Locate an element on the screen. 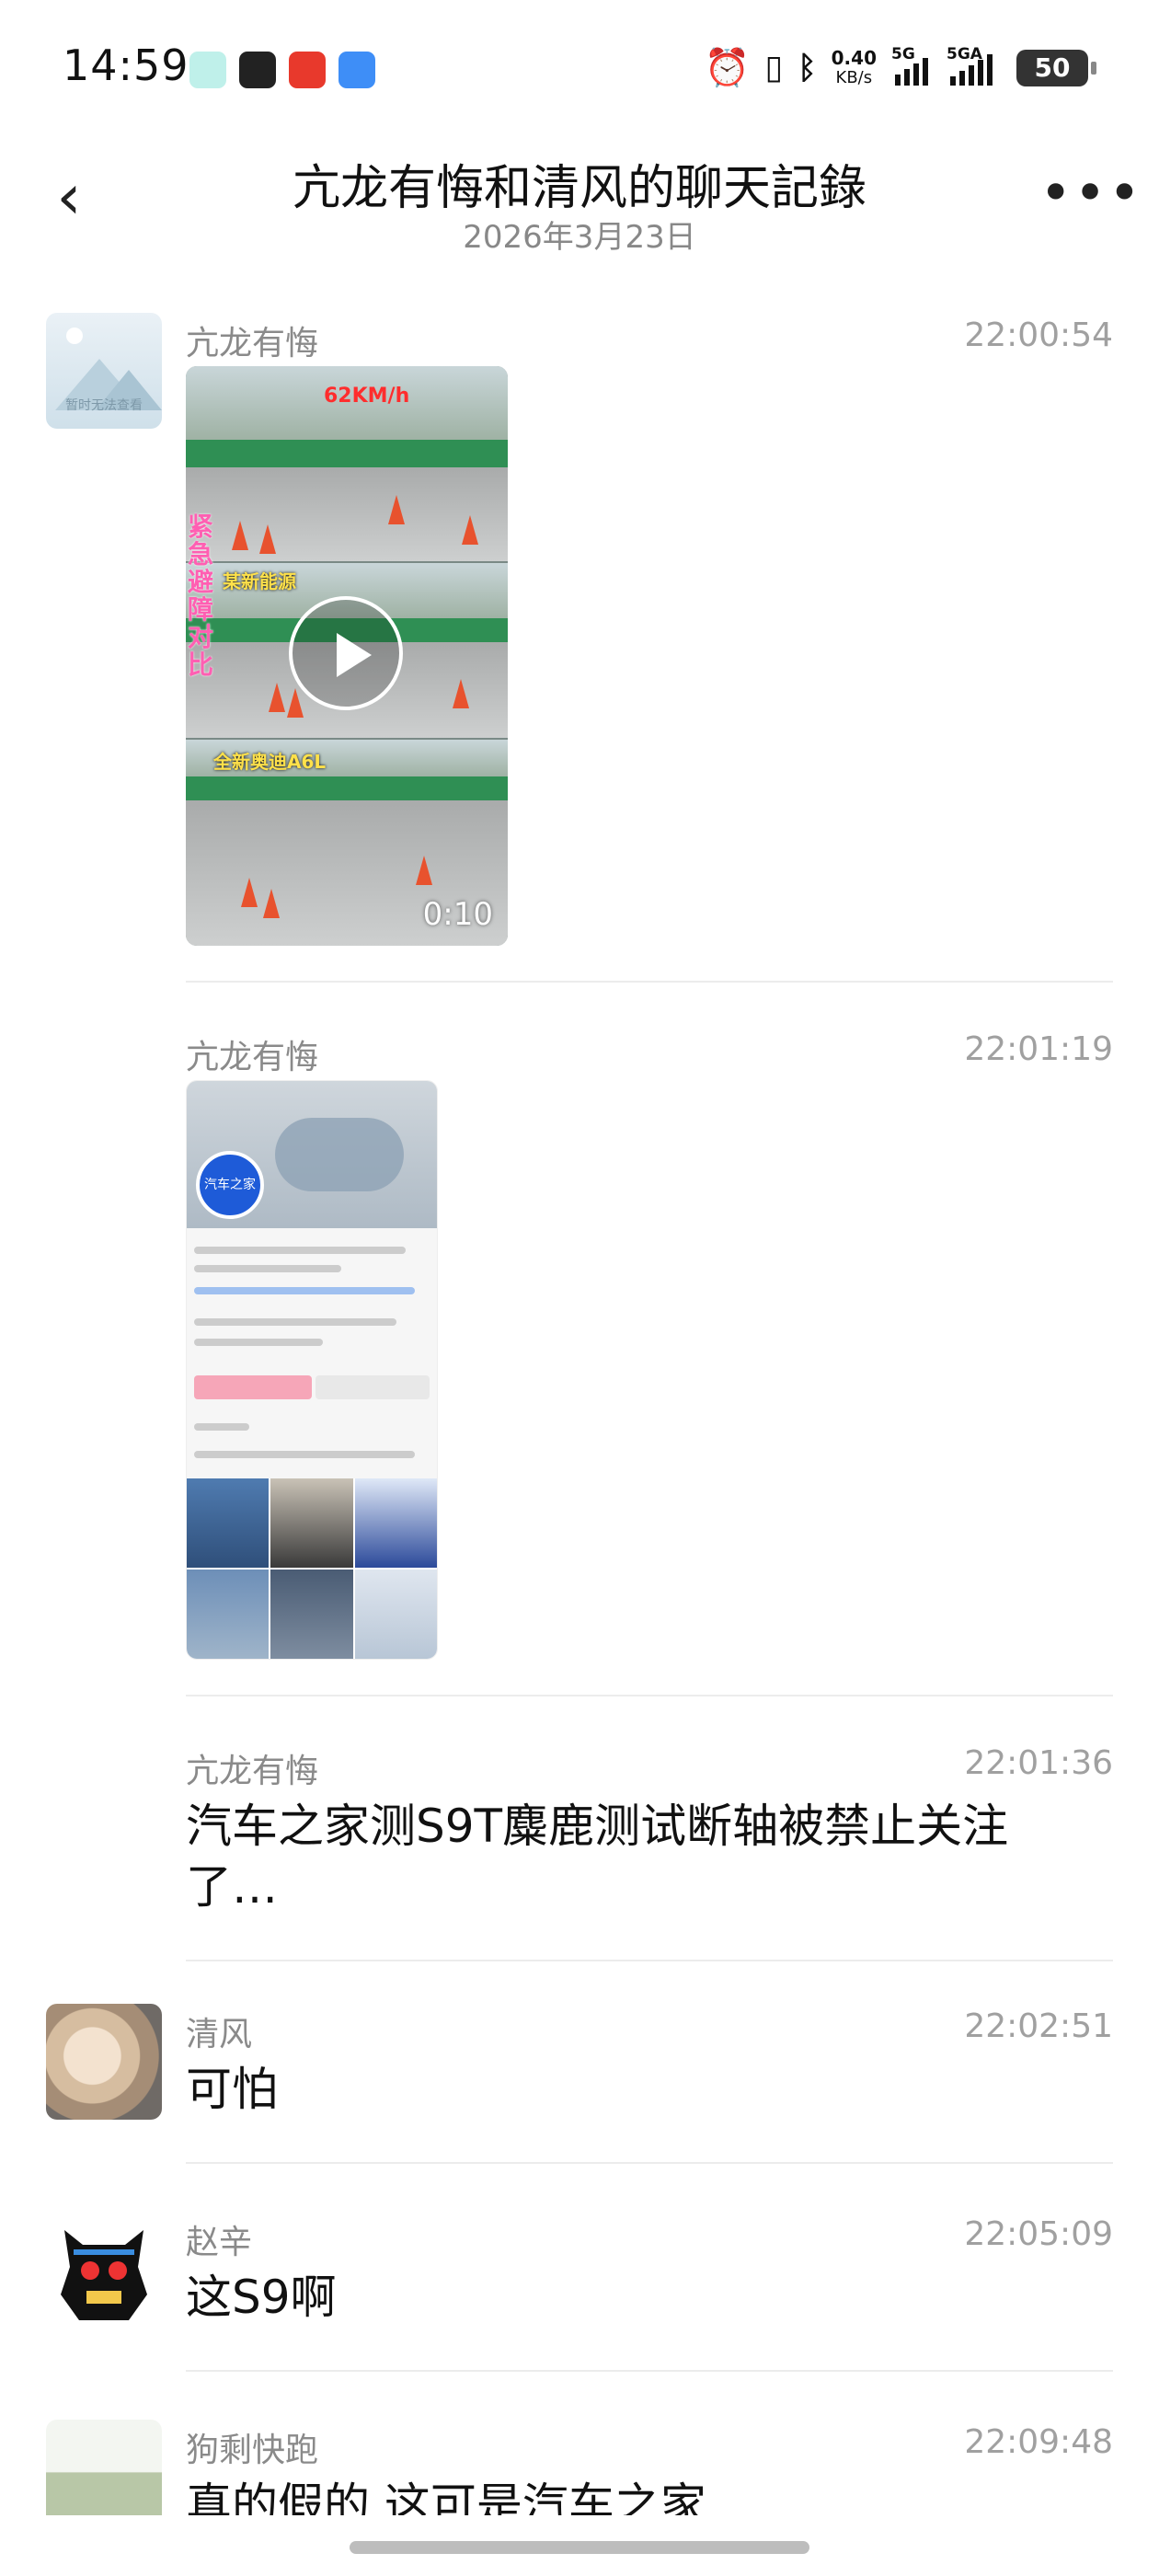 The image size is (1159, 2576). message-time: 22:09:48 is located at coordinates (1038, 2442).